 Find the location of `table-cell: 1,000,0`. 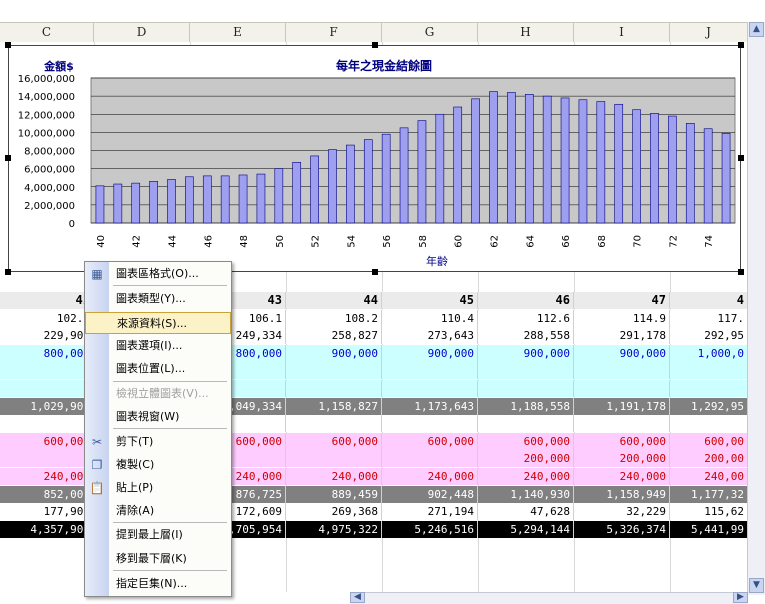

table-cell: 1,000,0 is located at coordinates (709, 353).